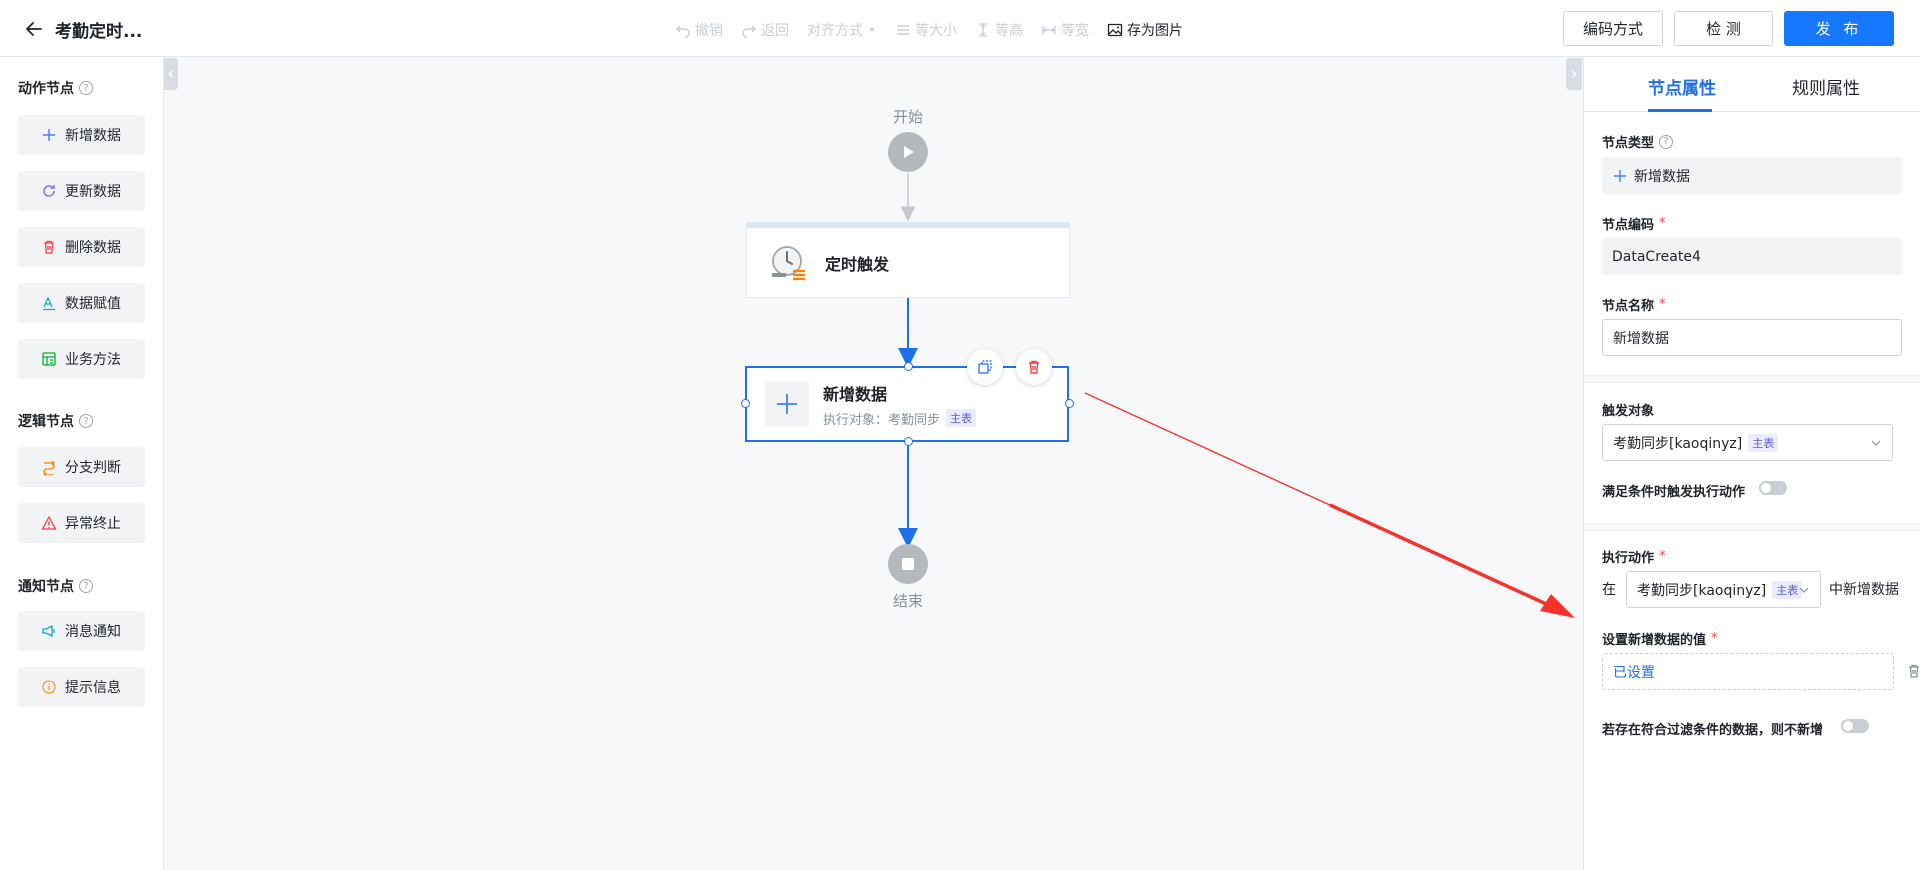 This screenshot has width=1920, height=870. What do you see at coordinates (49, 359) in the screenshot?
I see `calculator-icon` at bounding box center [49, 359].